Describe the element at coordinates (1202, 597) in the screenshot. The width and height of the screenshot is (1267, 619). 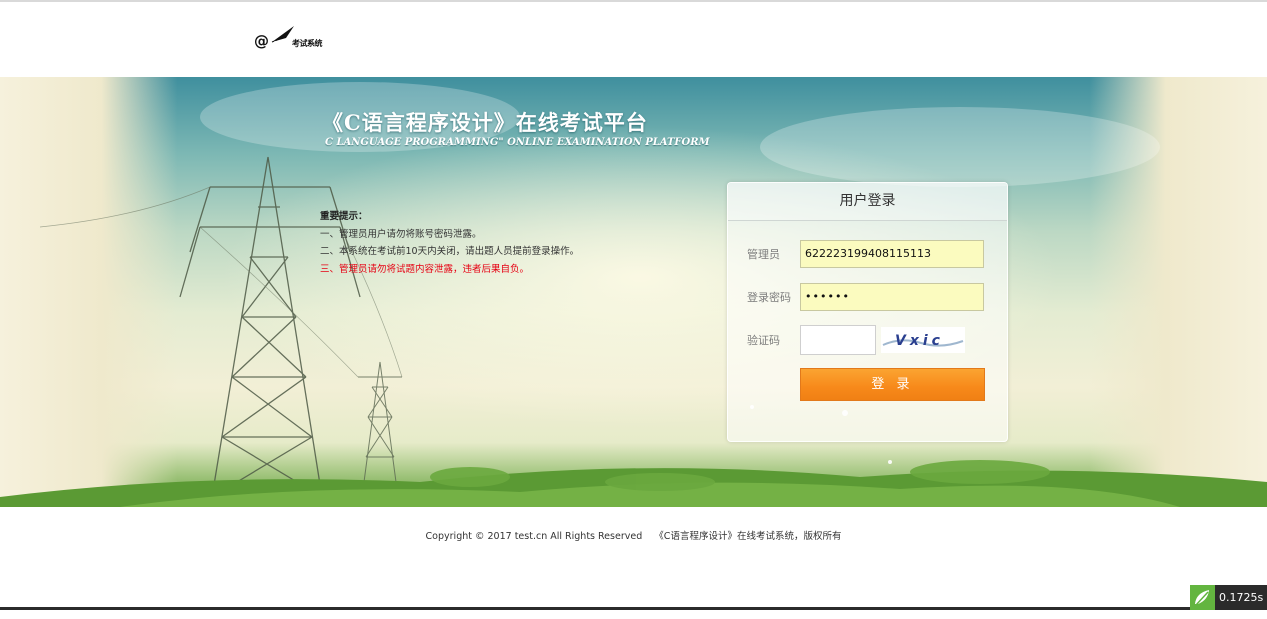
I see `leaf-logo-icon` at that location.